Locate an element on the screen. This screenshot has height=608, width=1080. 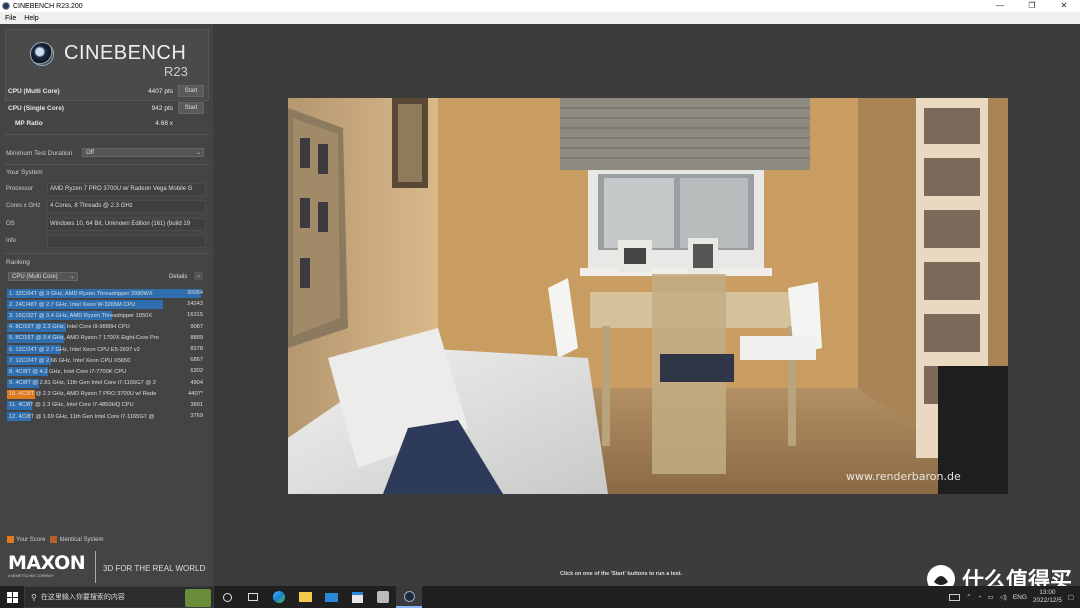
windows-start-button is located at coordinates (12, 597).